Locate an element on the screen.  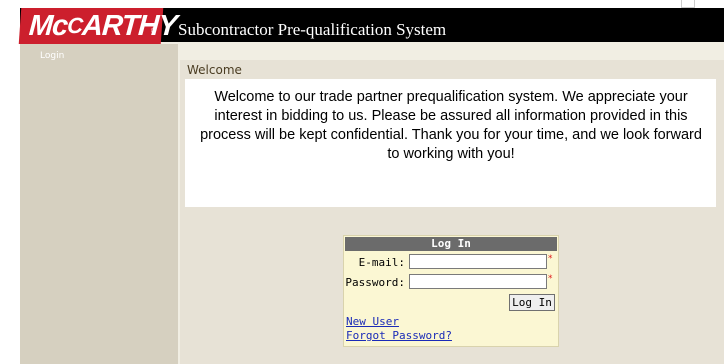
welcome-title: Welcome is located at coordinates (214, 70).